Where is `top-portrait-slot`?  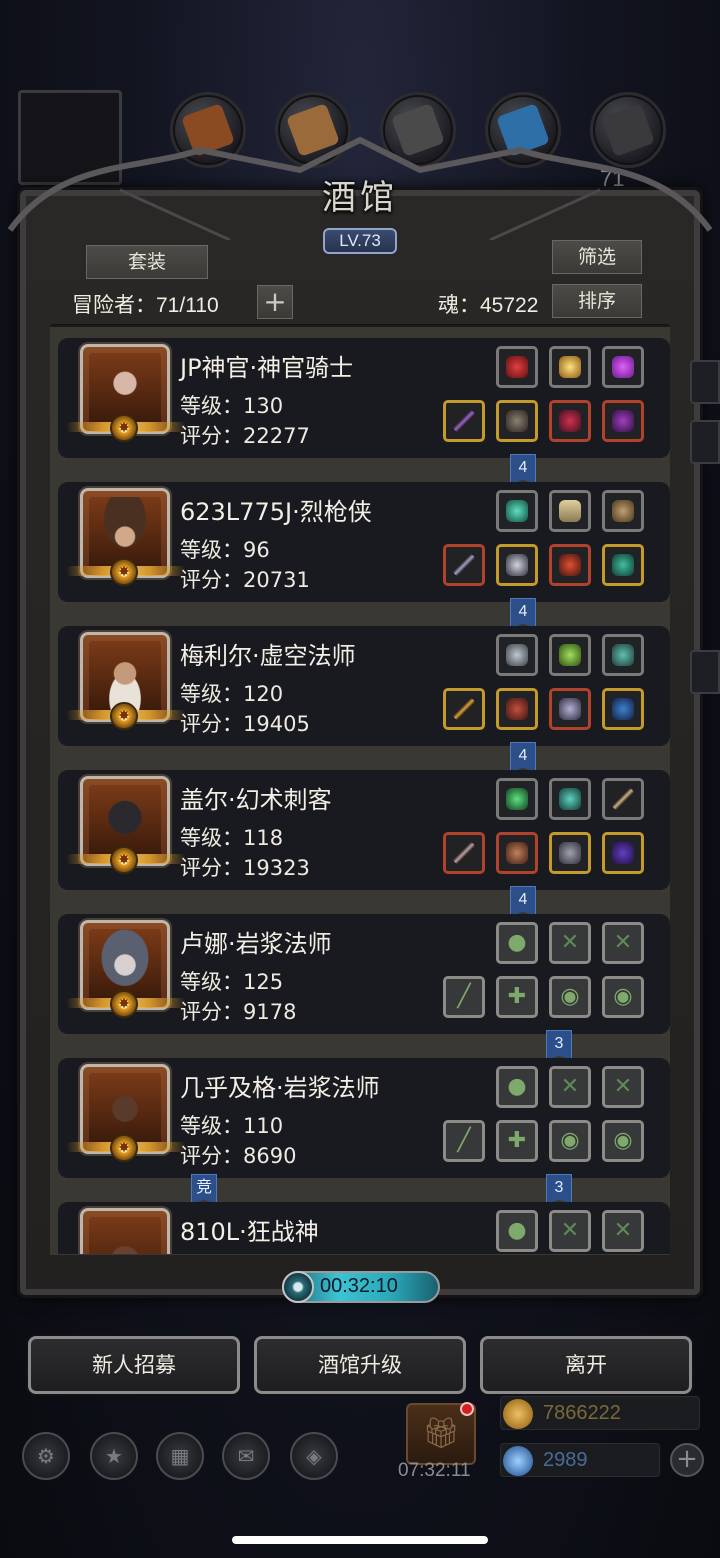
top-portrait-slot is located at coordinates (70, 137).